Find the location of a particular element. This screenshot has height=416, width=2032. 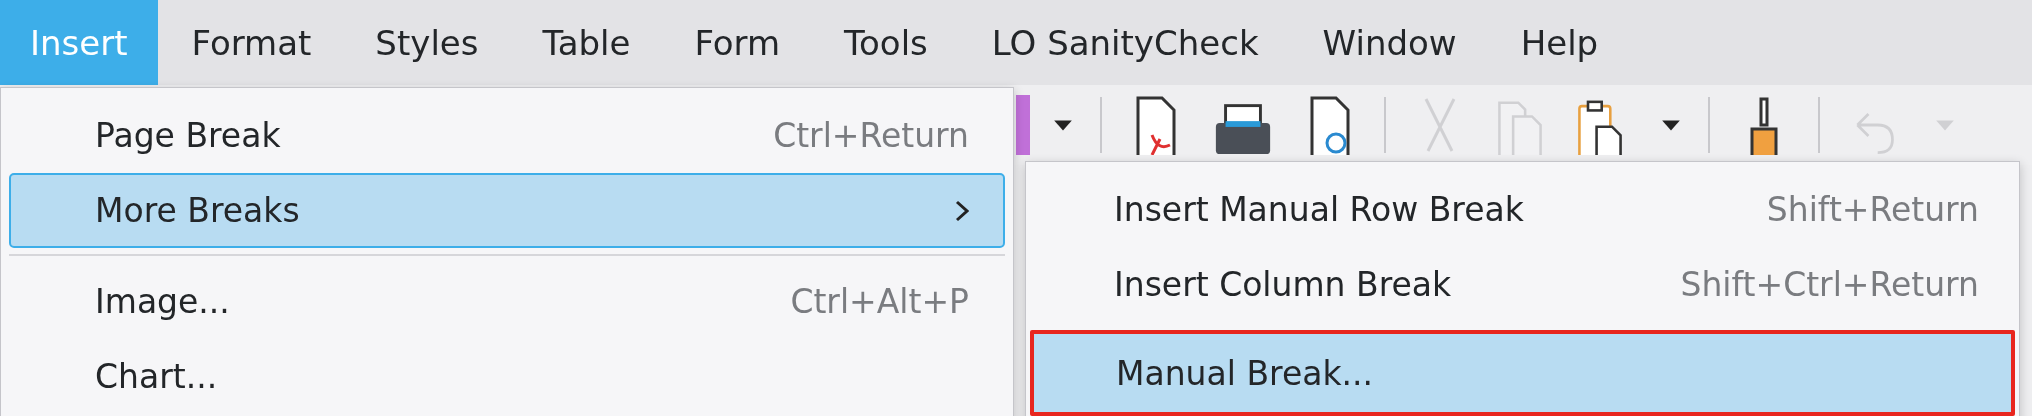

menu-item: Page Break Ctrl+Return is located at coordinates (507, 135).